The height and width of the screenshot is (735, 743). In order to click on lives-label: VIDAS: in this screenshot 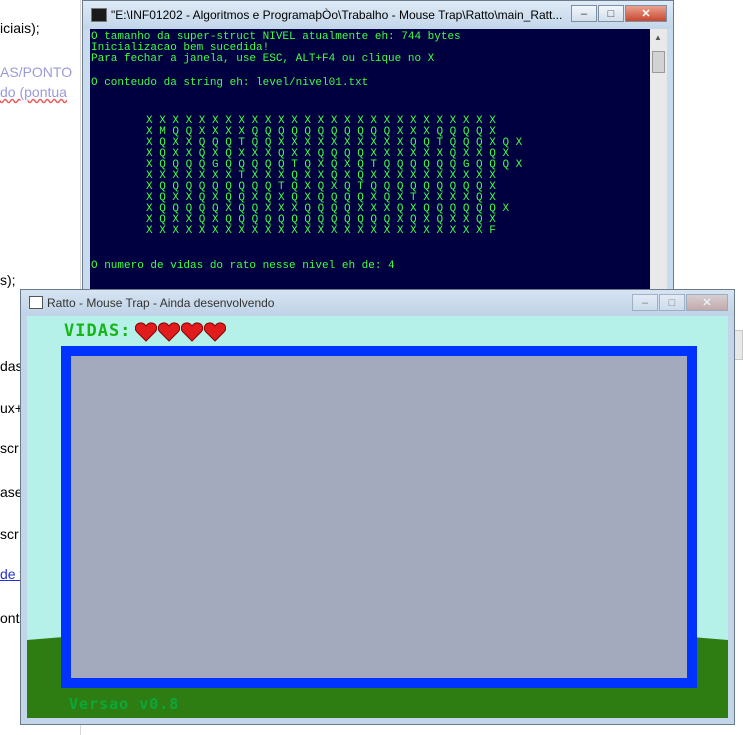, I will do `click(98, 331)`.